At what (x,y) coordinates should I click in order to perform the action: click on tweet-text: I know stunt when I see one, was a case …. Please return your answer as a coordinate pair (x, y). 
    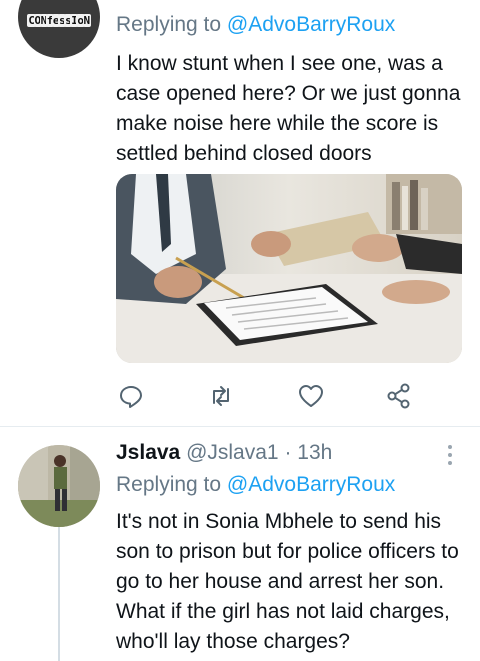
    Looking at the image, I should click on (288, 108).